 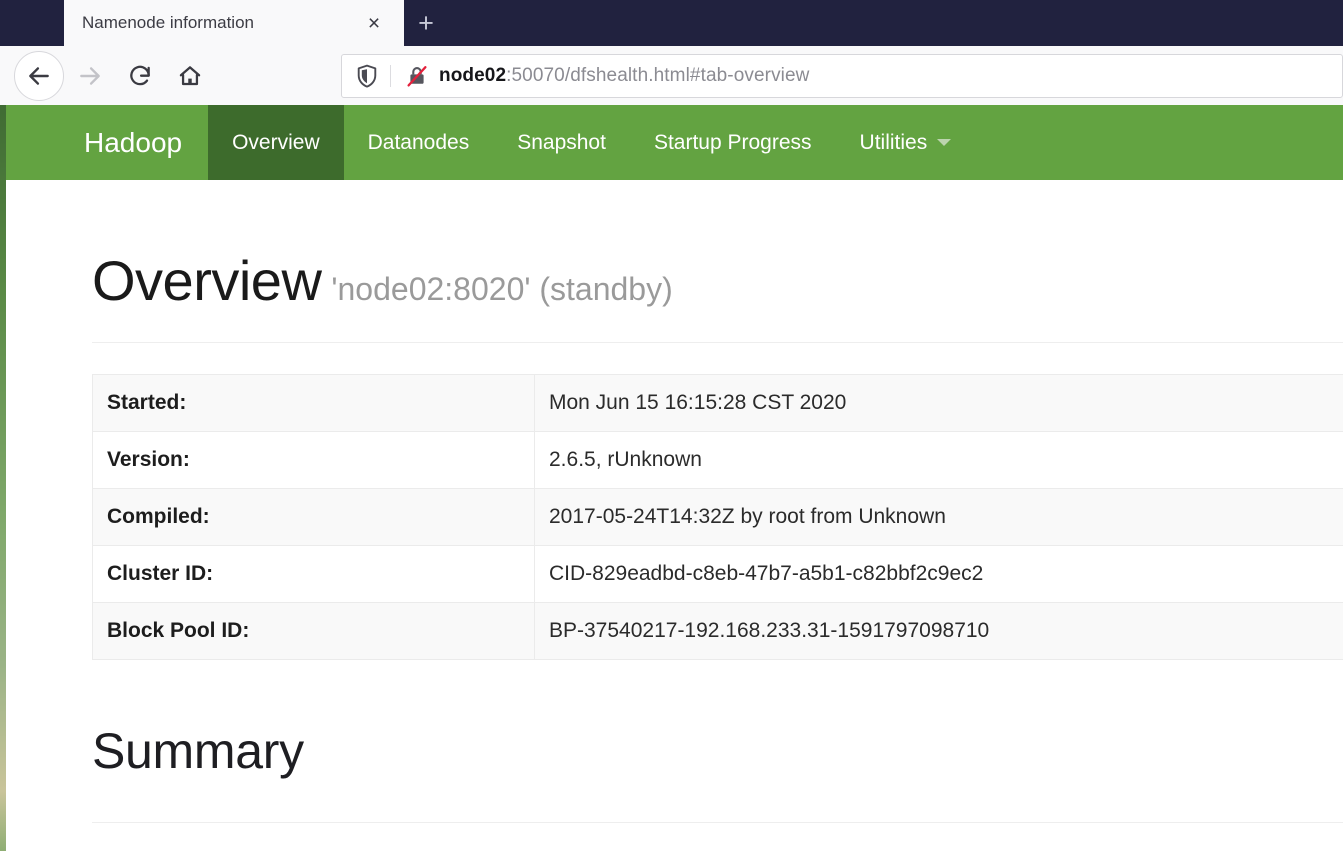 I want to click on reload-icon, so click(x=140, y=75).